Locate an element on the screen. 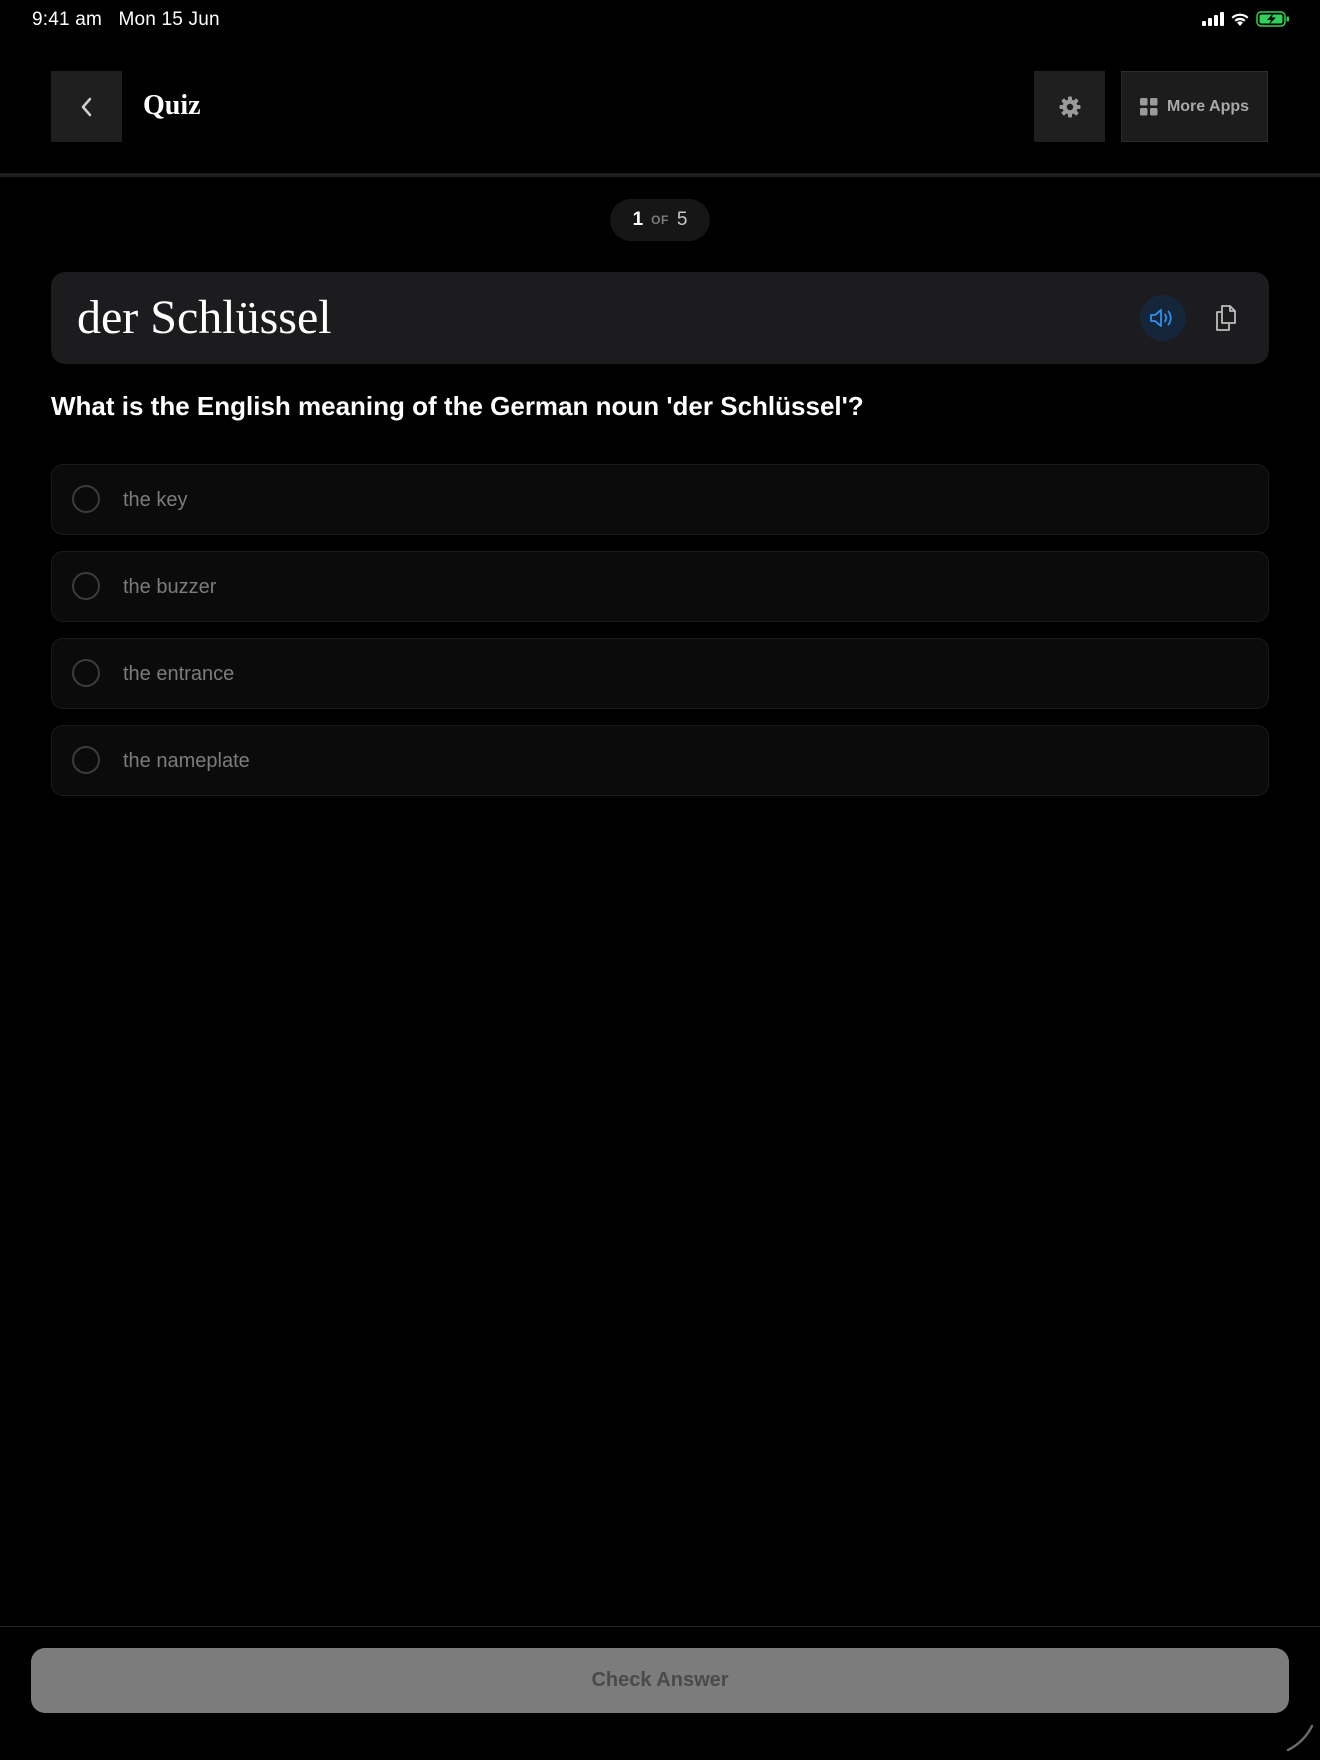 The width and height of the screenshot is (1320, 1760). option-the-nameplate: the nameplate is located at coordinates (660, 760).